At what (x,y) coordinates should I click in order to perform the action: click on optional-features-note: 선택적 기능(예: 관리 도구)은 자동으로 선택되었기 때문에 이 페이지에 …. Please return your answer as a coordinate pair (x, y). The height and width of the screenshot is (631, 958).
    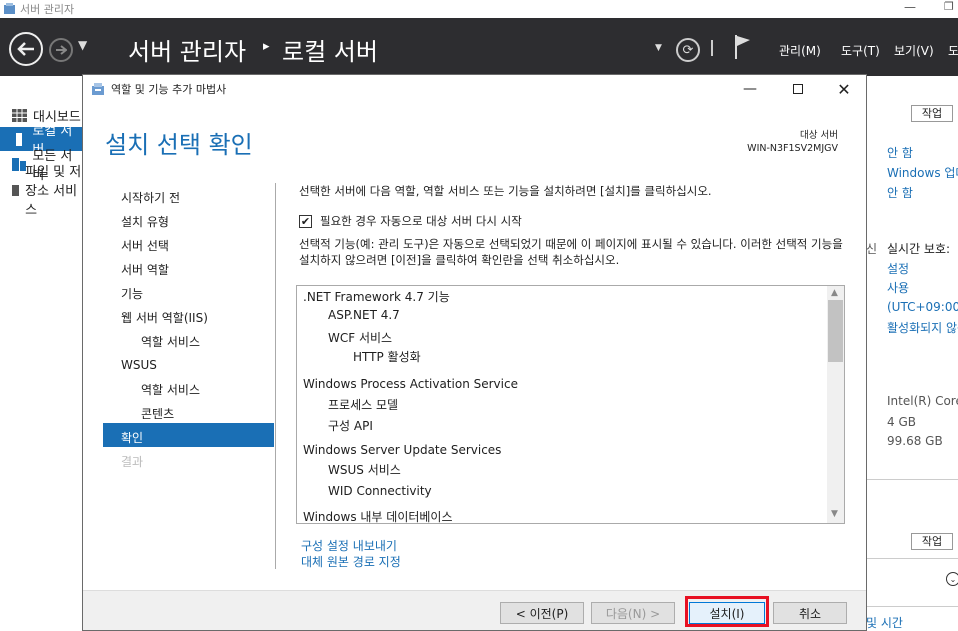
    Looking at the image, I should click on (571, 252).